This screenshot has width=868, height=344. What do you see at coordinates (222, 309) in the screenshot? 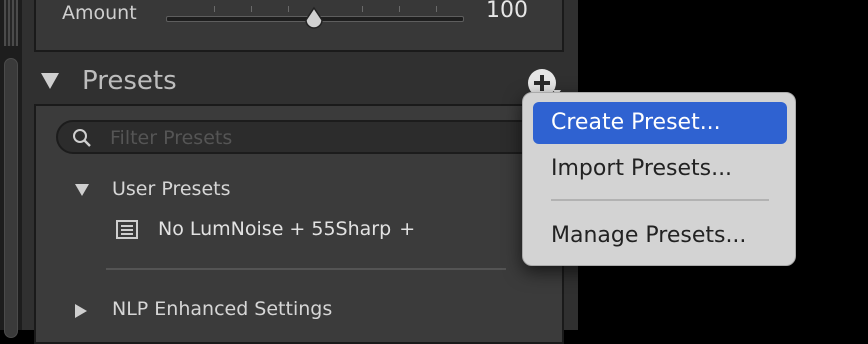
I see `preset-group-label: NLP Enhanced Settings` at bounding box center [222, 309].